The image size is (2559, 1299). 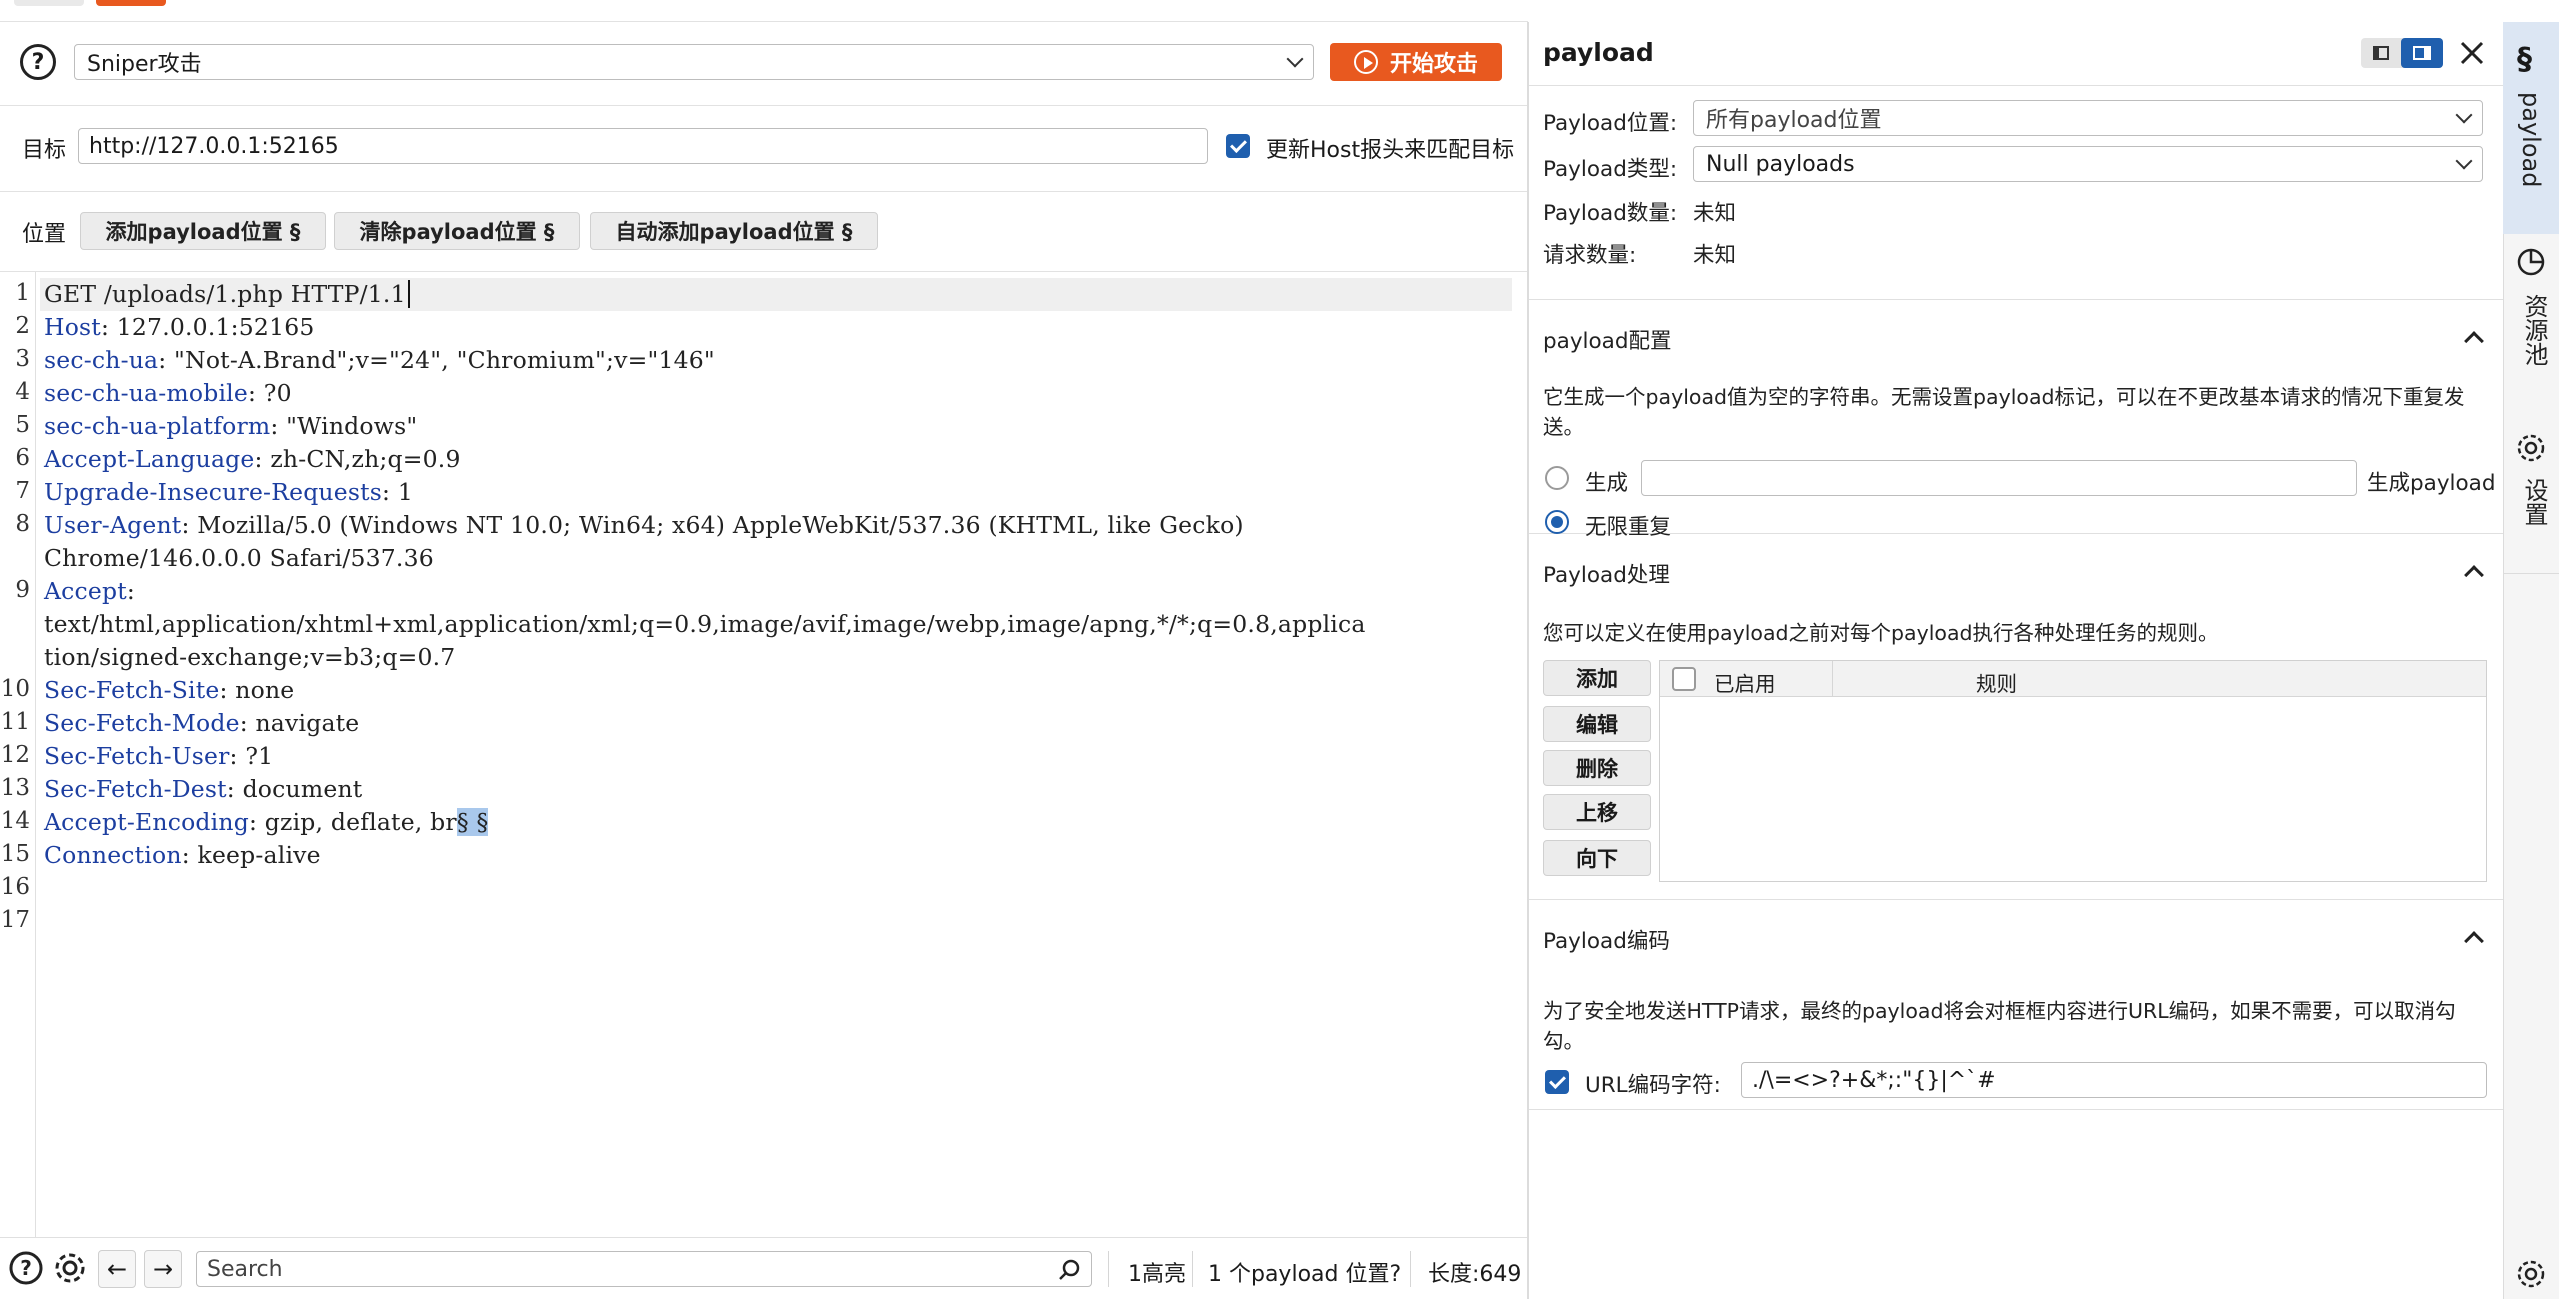 I want to click on generate-payload-suffix: 生成payload, so click(x=2431, y=483).